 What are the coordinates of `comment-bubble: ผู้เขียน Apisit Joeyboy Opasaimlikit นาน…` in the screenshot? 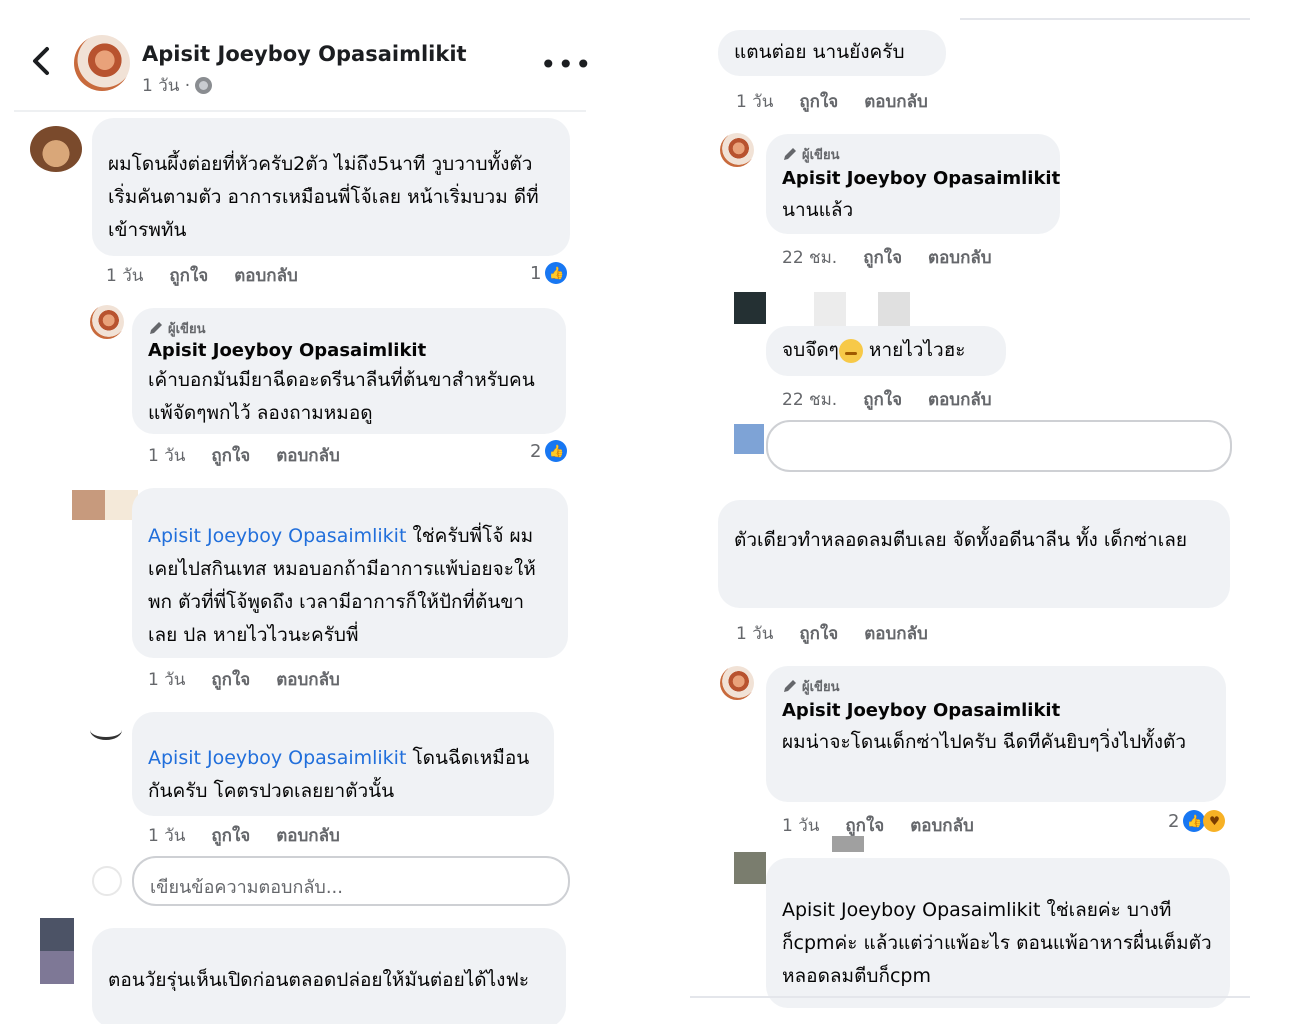 It's located at (913, 184).